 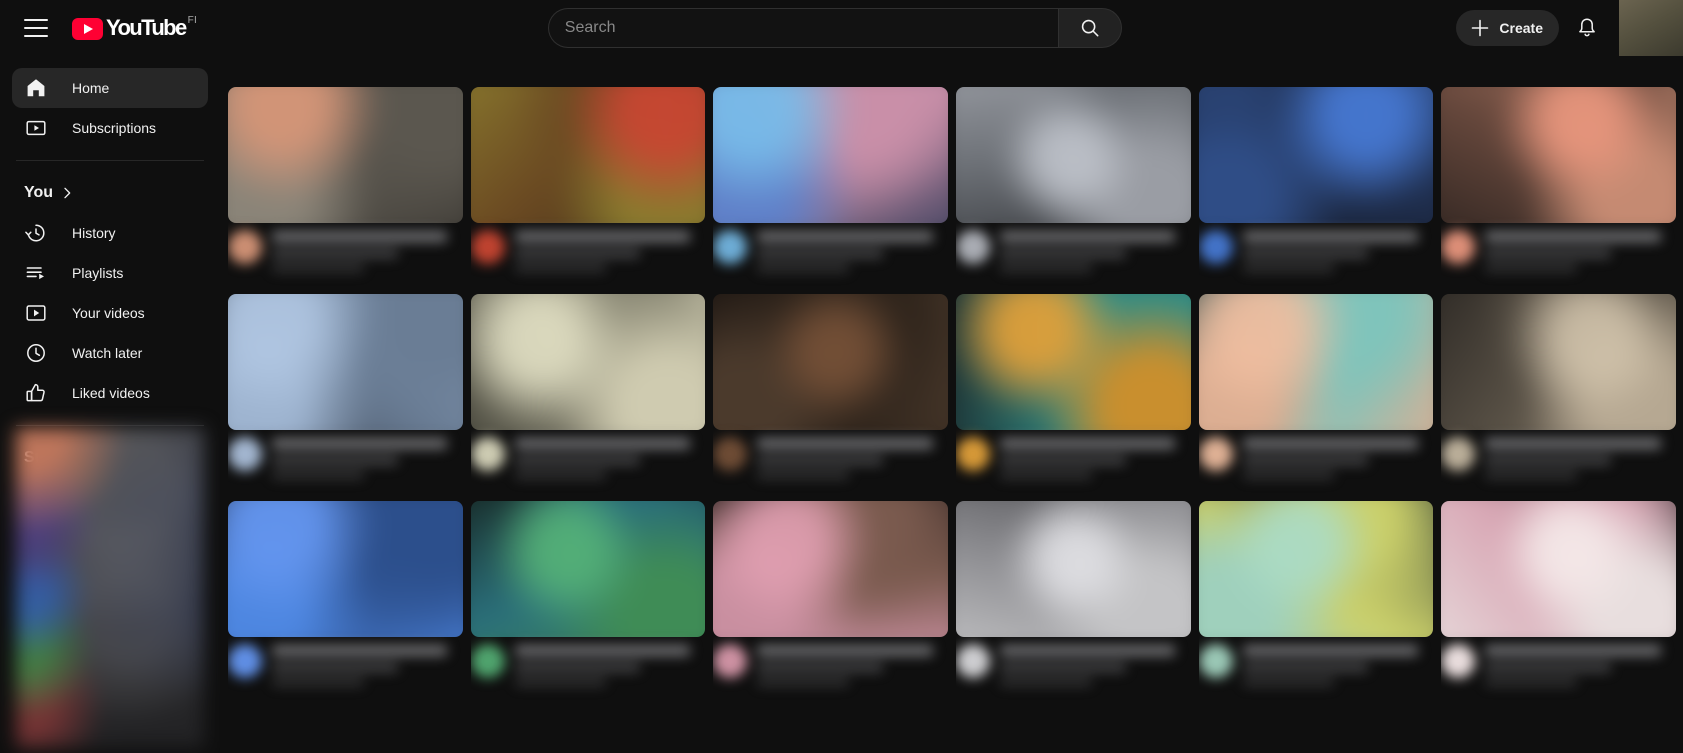 I want to click on youtube-logo-link: YouTube FI, so click(x=142, y=28).